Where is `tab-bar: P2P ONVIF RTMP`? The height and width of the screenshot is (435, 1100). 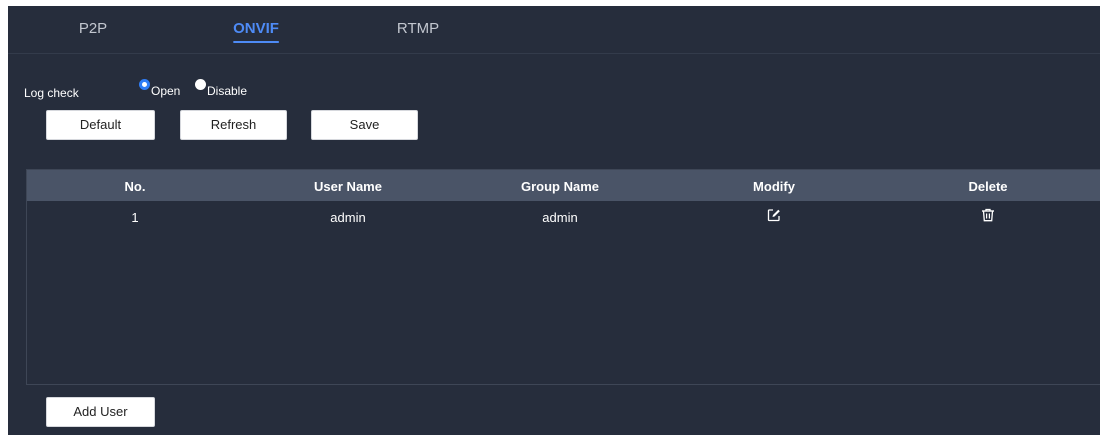
tab-bar: P2P ONVIF RTMP is located at coordinates (554, 30).